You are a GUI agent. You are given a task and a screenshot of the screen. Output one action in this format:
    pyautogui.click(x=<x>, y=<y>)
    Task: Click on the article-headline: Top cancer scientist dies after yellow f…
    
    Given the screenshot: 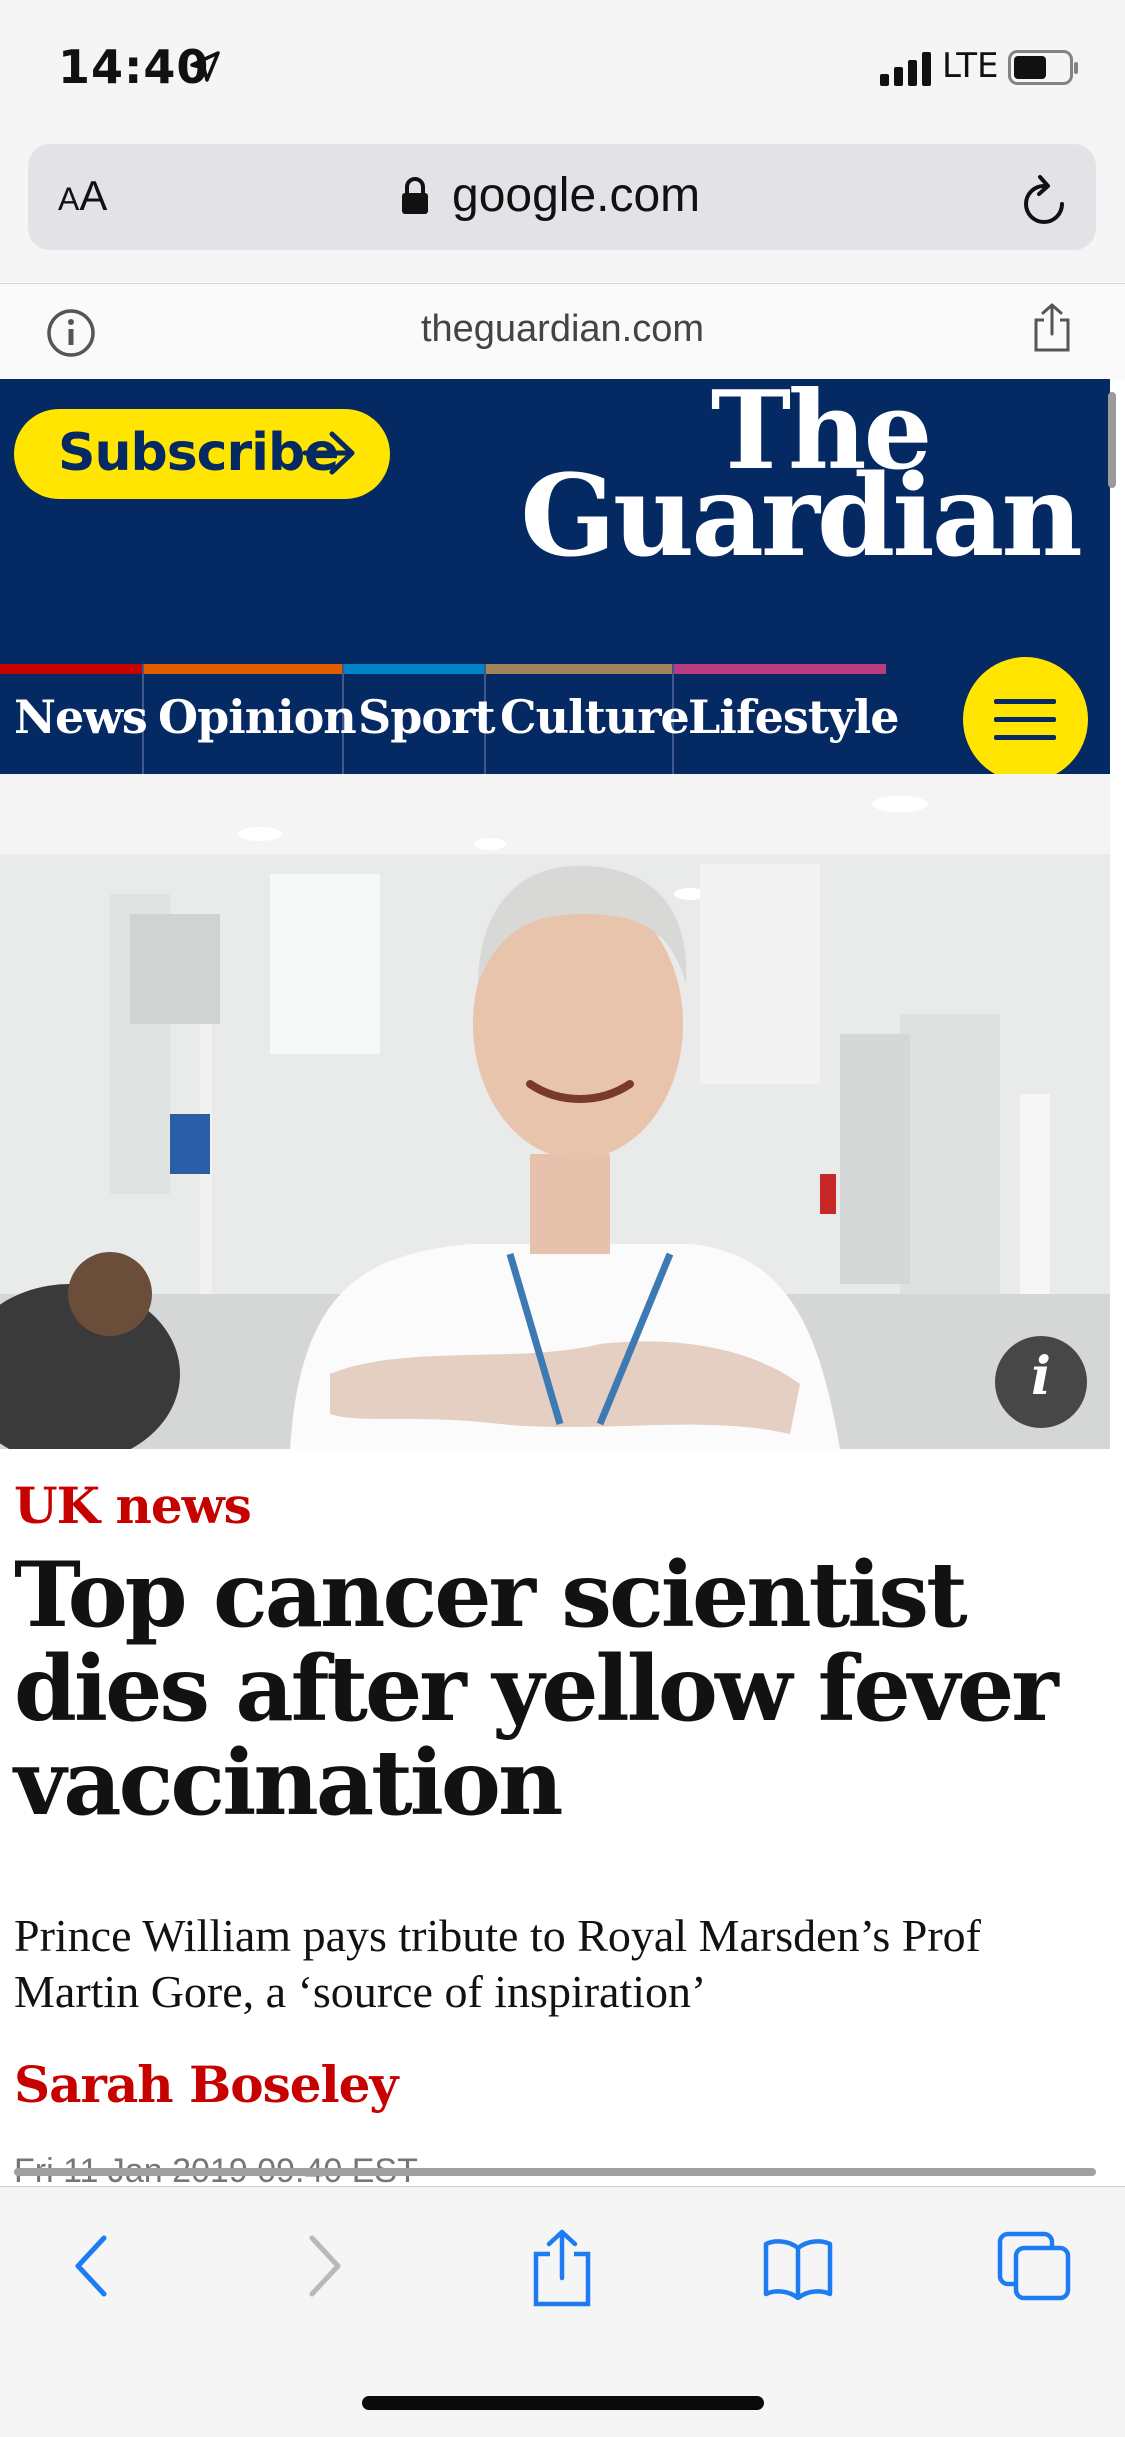 What is the action you would take?
    pyautogui.click(x=536, y=1689)
    